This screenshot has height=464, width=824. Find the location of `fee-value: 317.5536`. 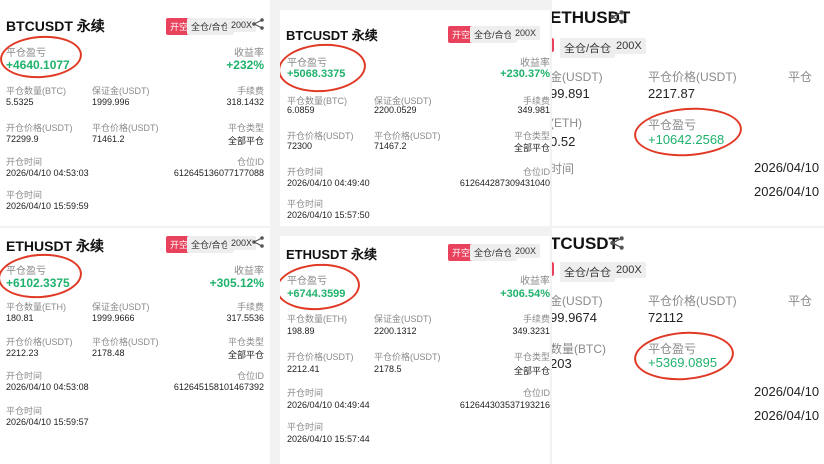

fee-value: 317.5536 is located at coordinates (245, 318).